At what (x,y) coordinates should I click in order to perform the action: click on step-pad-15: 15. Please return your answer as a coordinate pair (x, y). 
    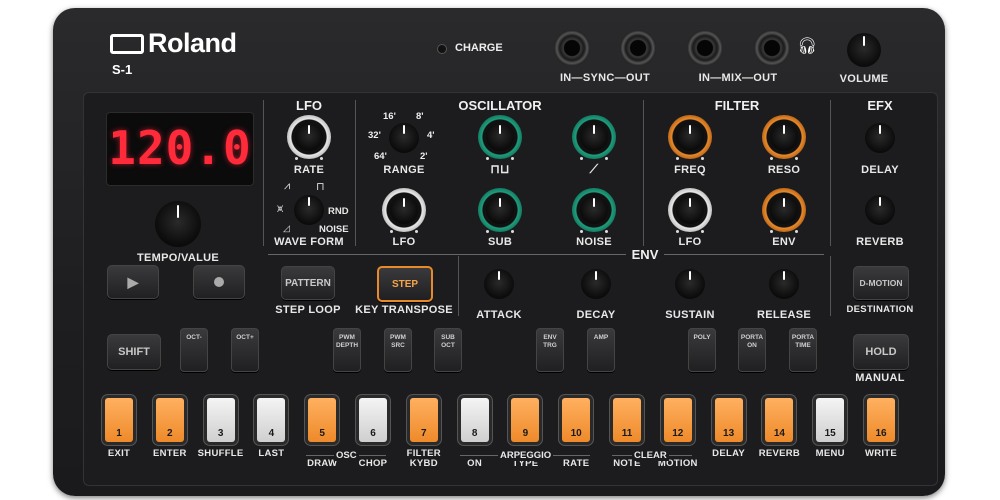
    Looking at the image, I should click on (830, 420).